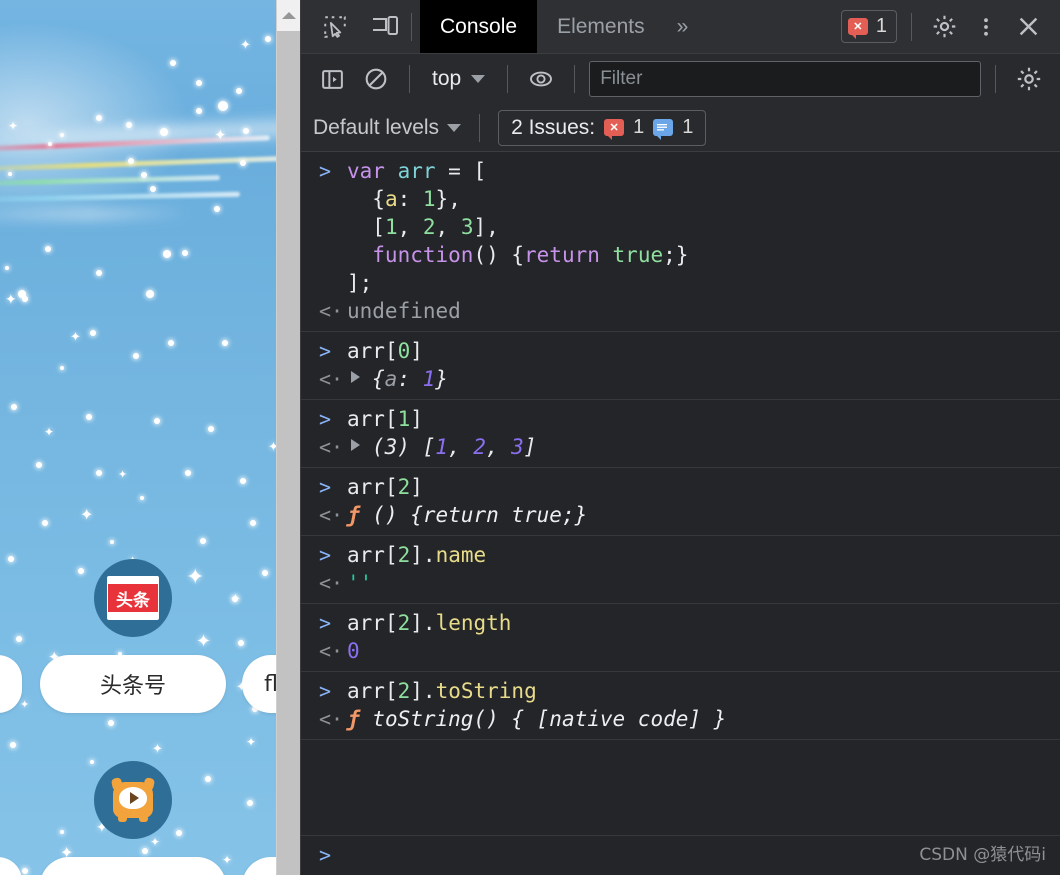 The image size is (1060, 875). I want to click on devtools-tabbar: Console Elements » ✕ 1, so click(680, 27).